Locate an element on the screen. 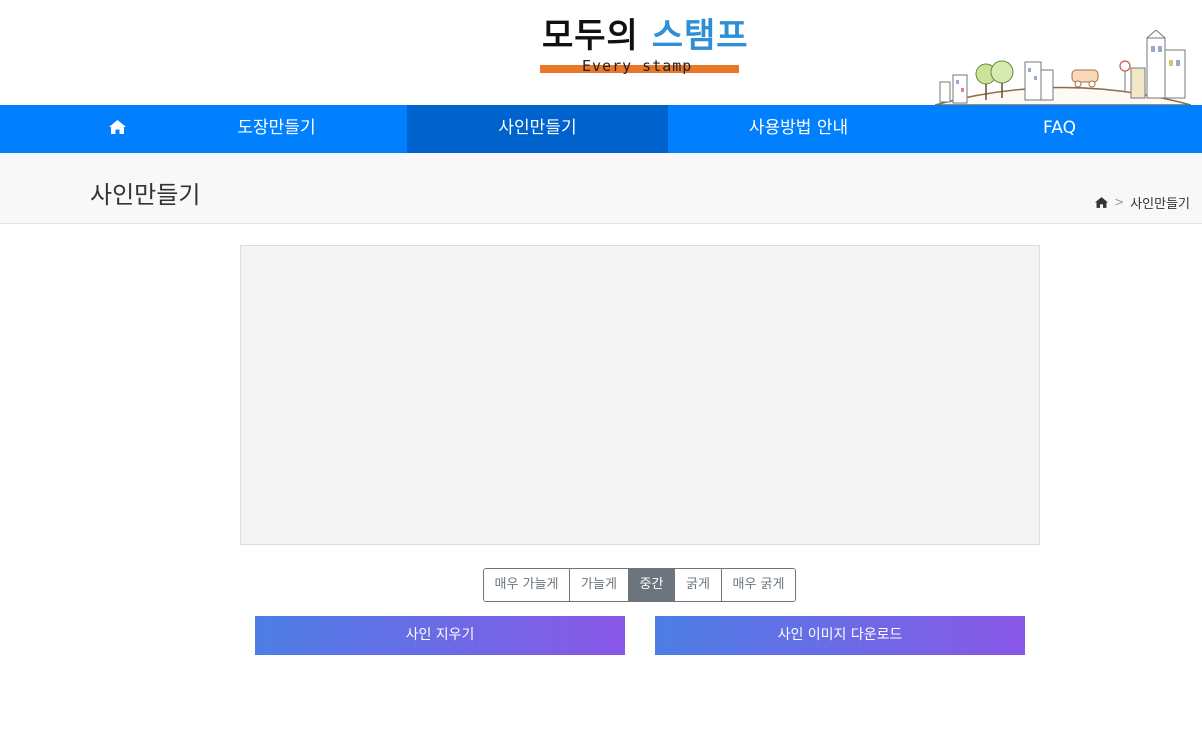 The image size is (1202, 739). clear-signature-button: 사인 지우기 is located at coordinates (440, 635).